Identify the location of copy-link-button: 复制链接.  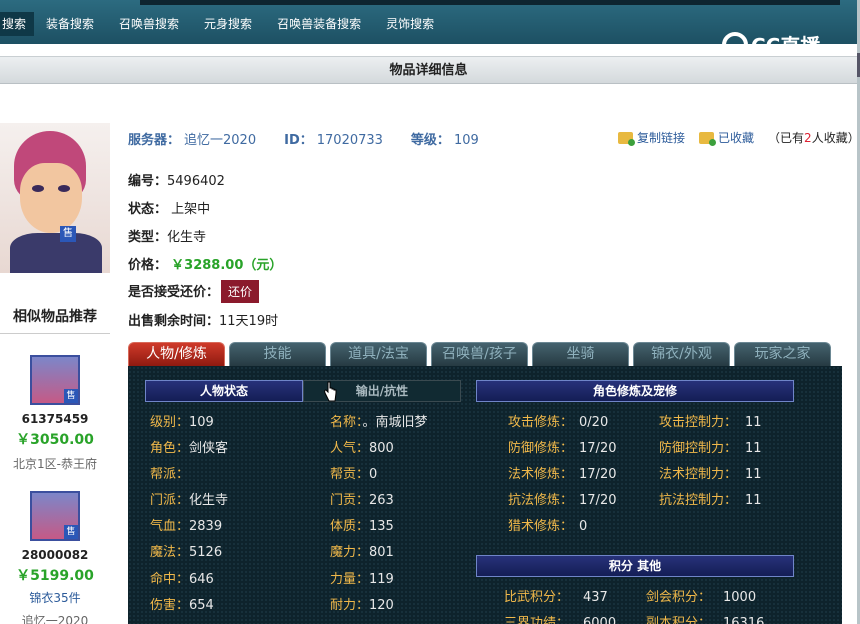
(651, 137).